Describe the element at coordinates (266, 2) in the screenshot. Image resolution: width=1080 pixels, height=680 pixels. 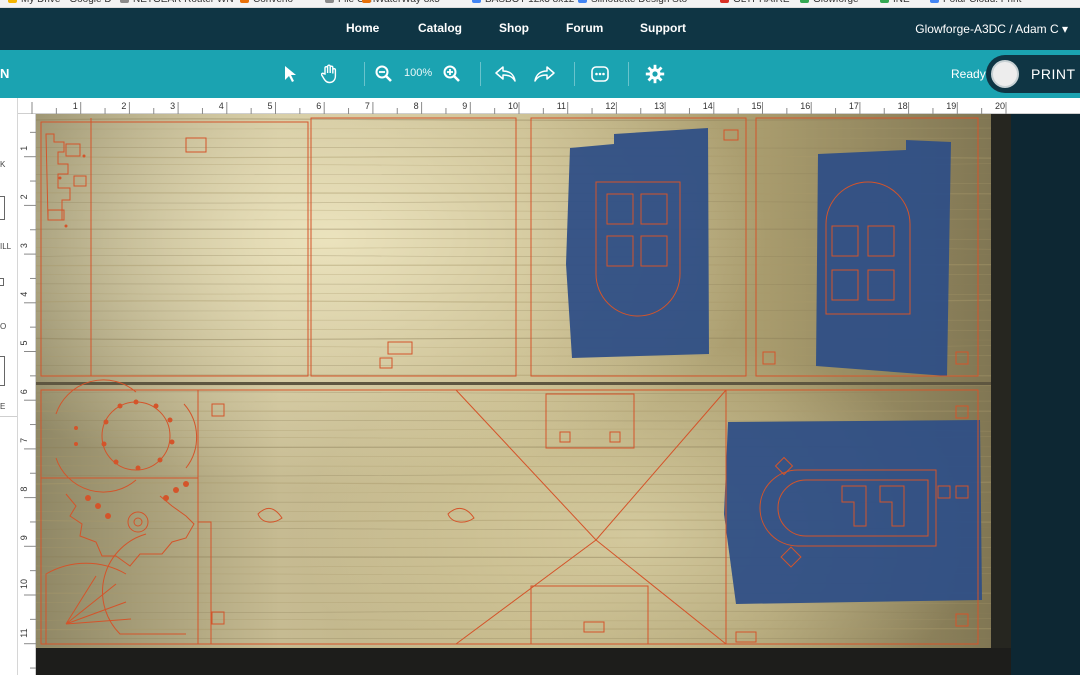
I see `bookmark-item: Converio` at that location.